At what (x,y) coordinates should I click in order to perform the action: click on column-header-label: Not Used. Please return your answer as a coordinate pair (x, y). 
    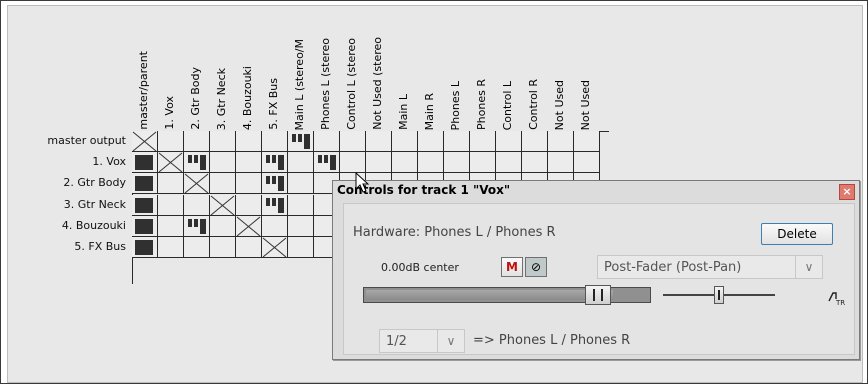
    Looking at the image, I should click on (559, 104).